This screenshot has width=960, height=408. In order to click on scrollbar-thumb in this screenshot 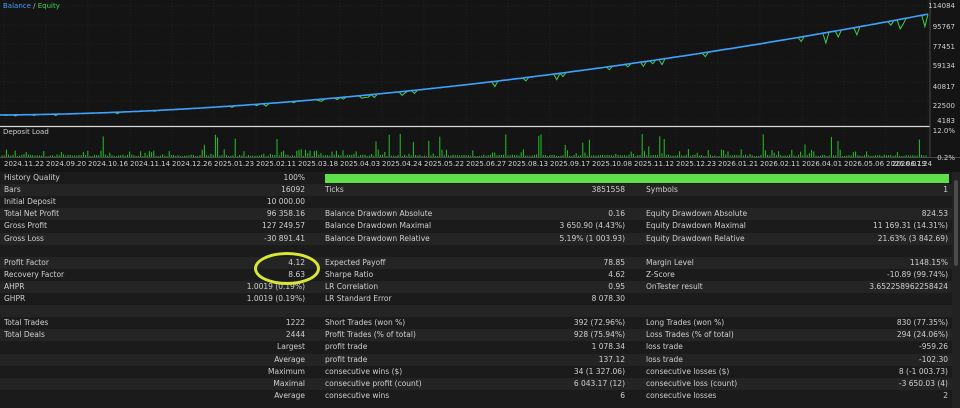, I will do `click(956, 223)`.